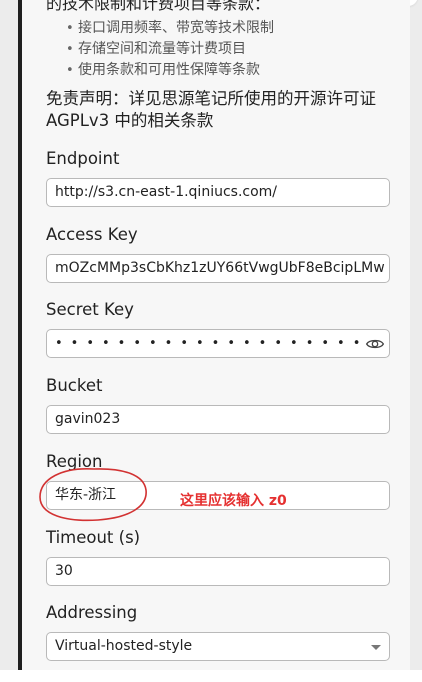 The height and width of the screenshot is (682, 422). Describe the element at coordinates (376, 647) in the screenshot. I see `chevron-down-icon` at that location.